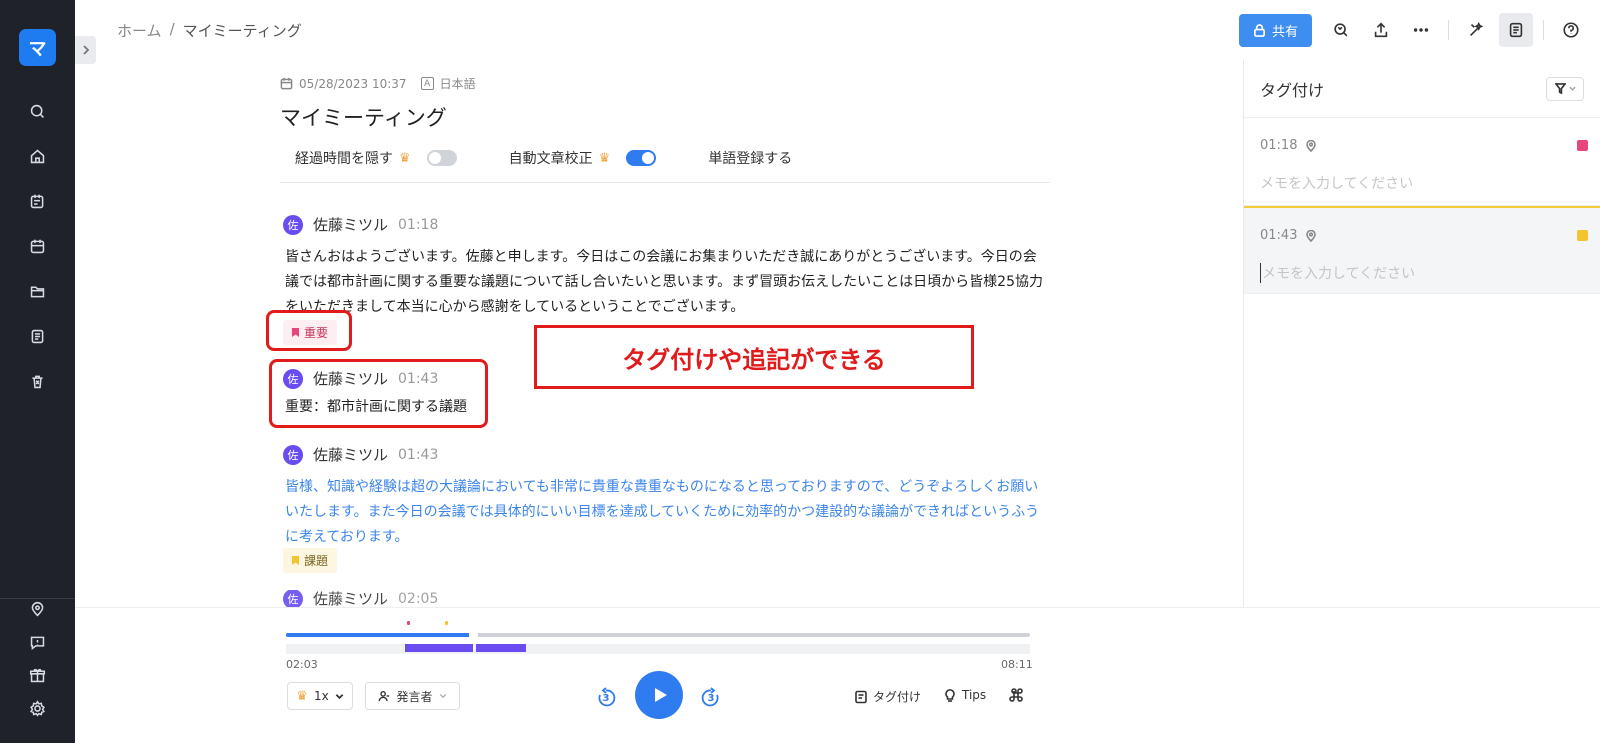  What do you see at coordinates (37, 47) in the screenshot?
I see `app-logo: マ` at bounding box center [37, 47].